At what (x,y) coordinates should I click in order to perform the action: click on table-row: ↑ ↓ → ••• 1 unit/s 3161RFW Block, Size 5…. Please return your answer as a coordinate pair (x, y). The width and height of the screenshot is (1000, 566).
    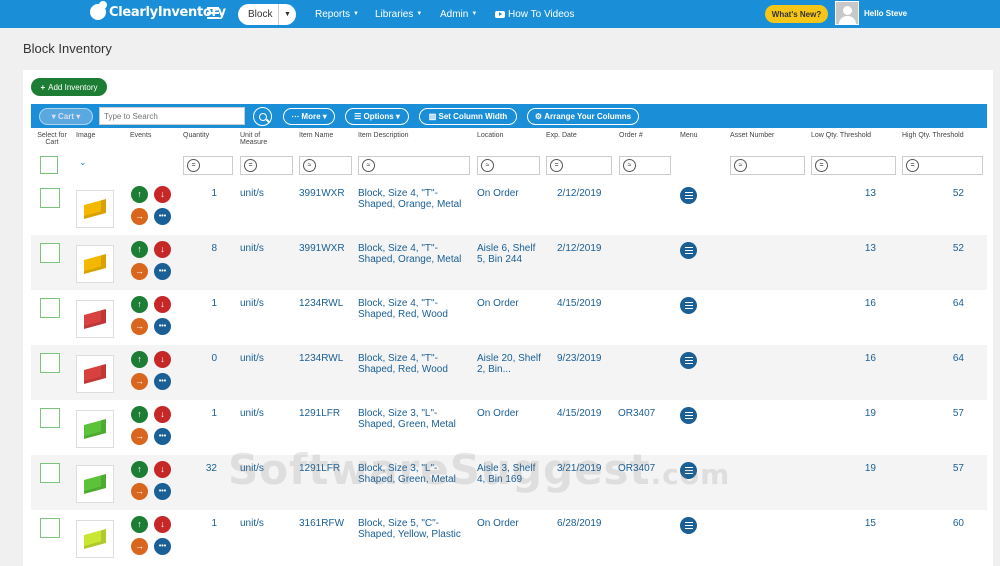
    Looking at the image, I should click on (509, 537).